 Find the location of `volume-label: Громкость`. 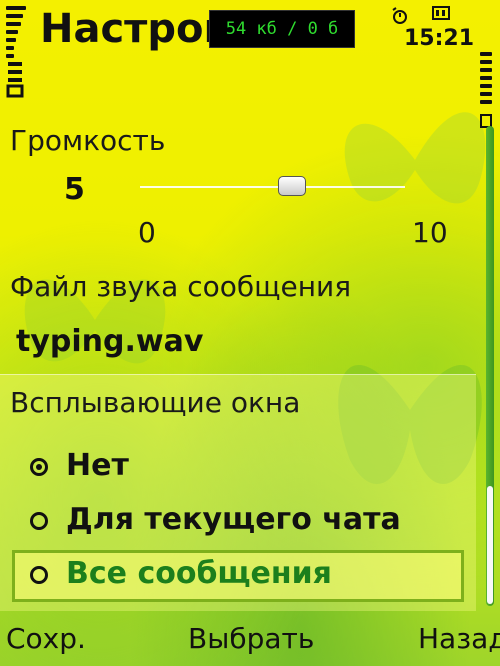

volume-label: Громкость is located at coordinates (88, 140).